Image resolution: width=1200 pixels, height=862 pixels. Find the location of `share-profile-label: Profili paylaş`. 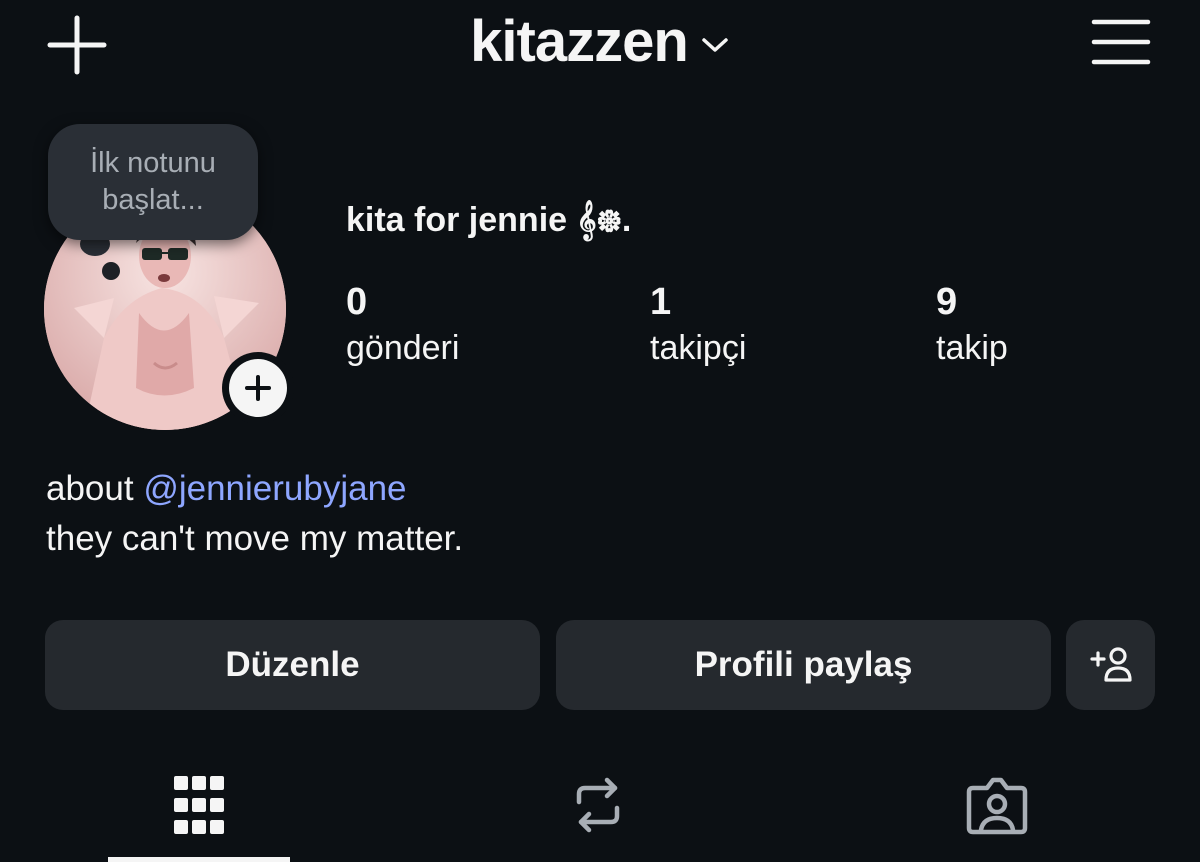

share-profile-label: Profili paylaş is located at coordinates (803, 664).